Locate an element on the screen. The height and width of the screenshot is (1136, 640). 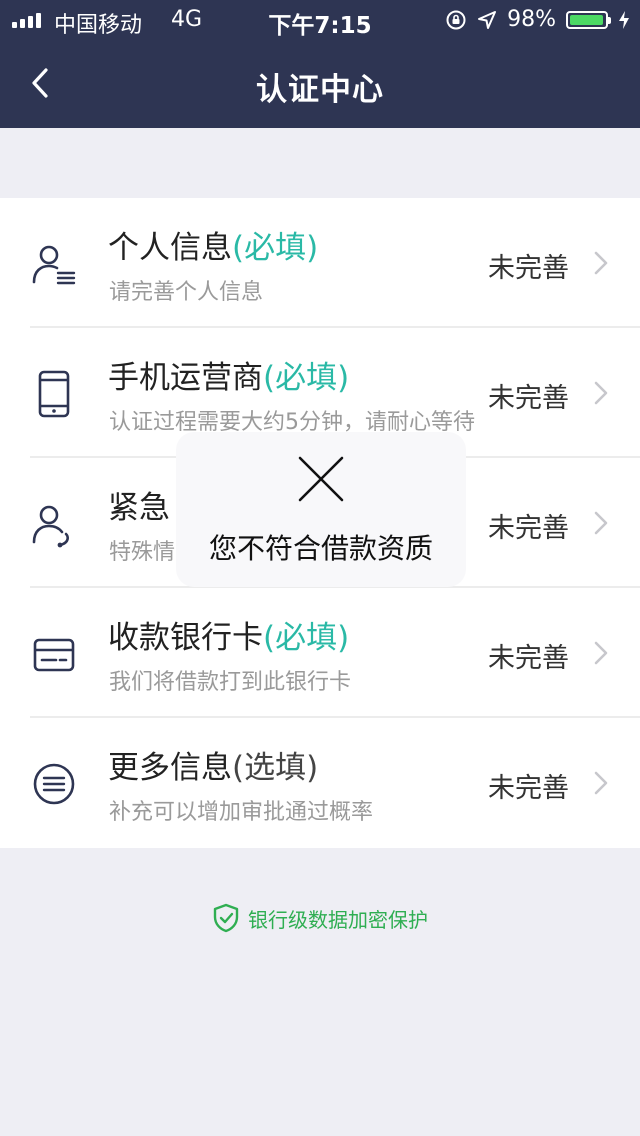
toast-message: 您不符合借款资质 is located at coordinates (320, 548).